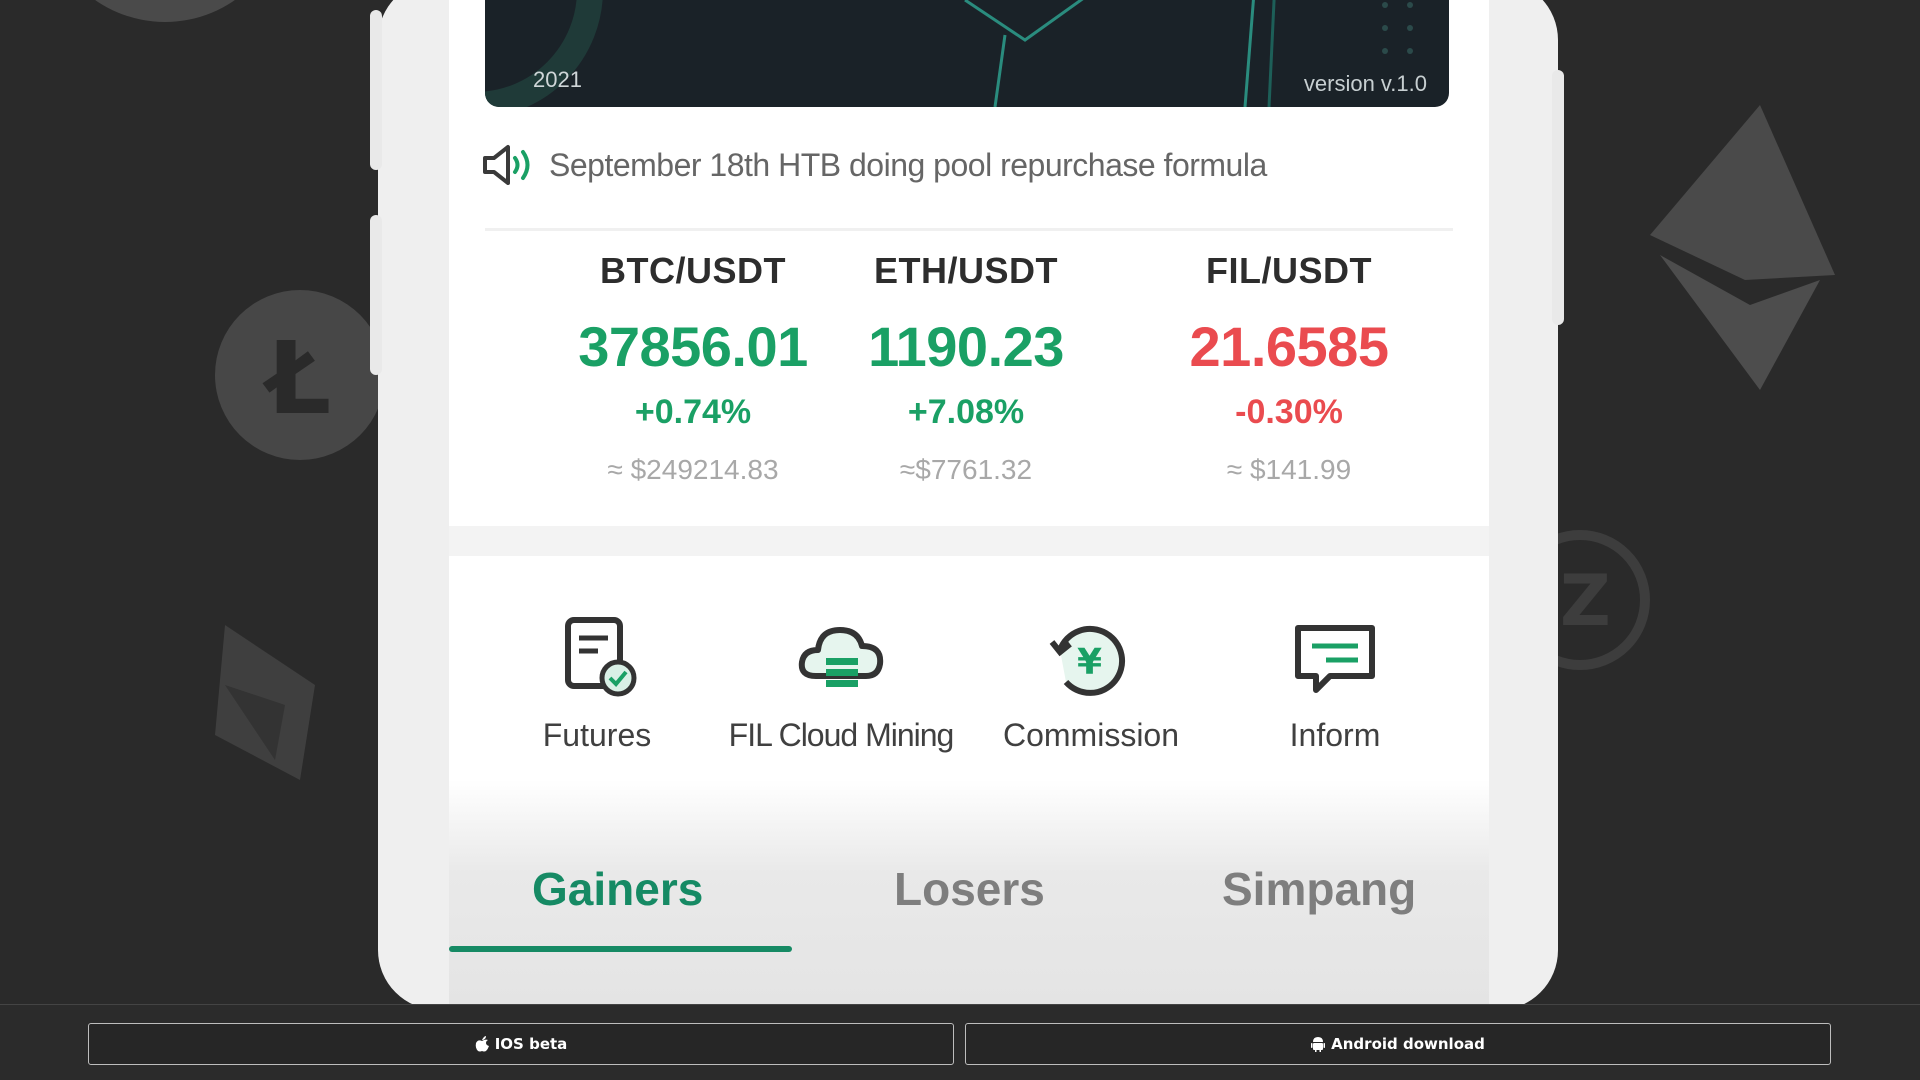 The image size is (1920, 1080). Describe the element at coordinates (1365, 83) in the screenshot. I see `banner-version: version v.1.0` at that location.